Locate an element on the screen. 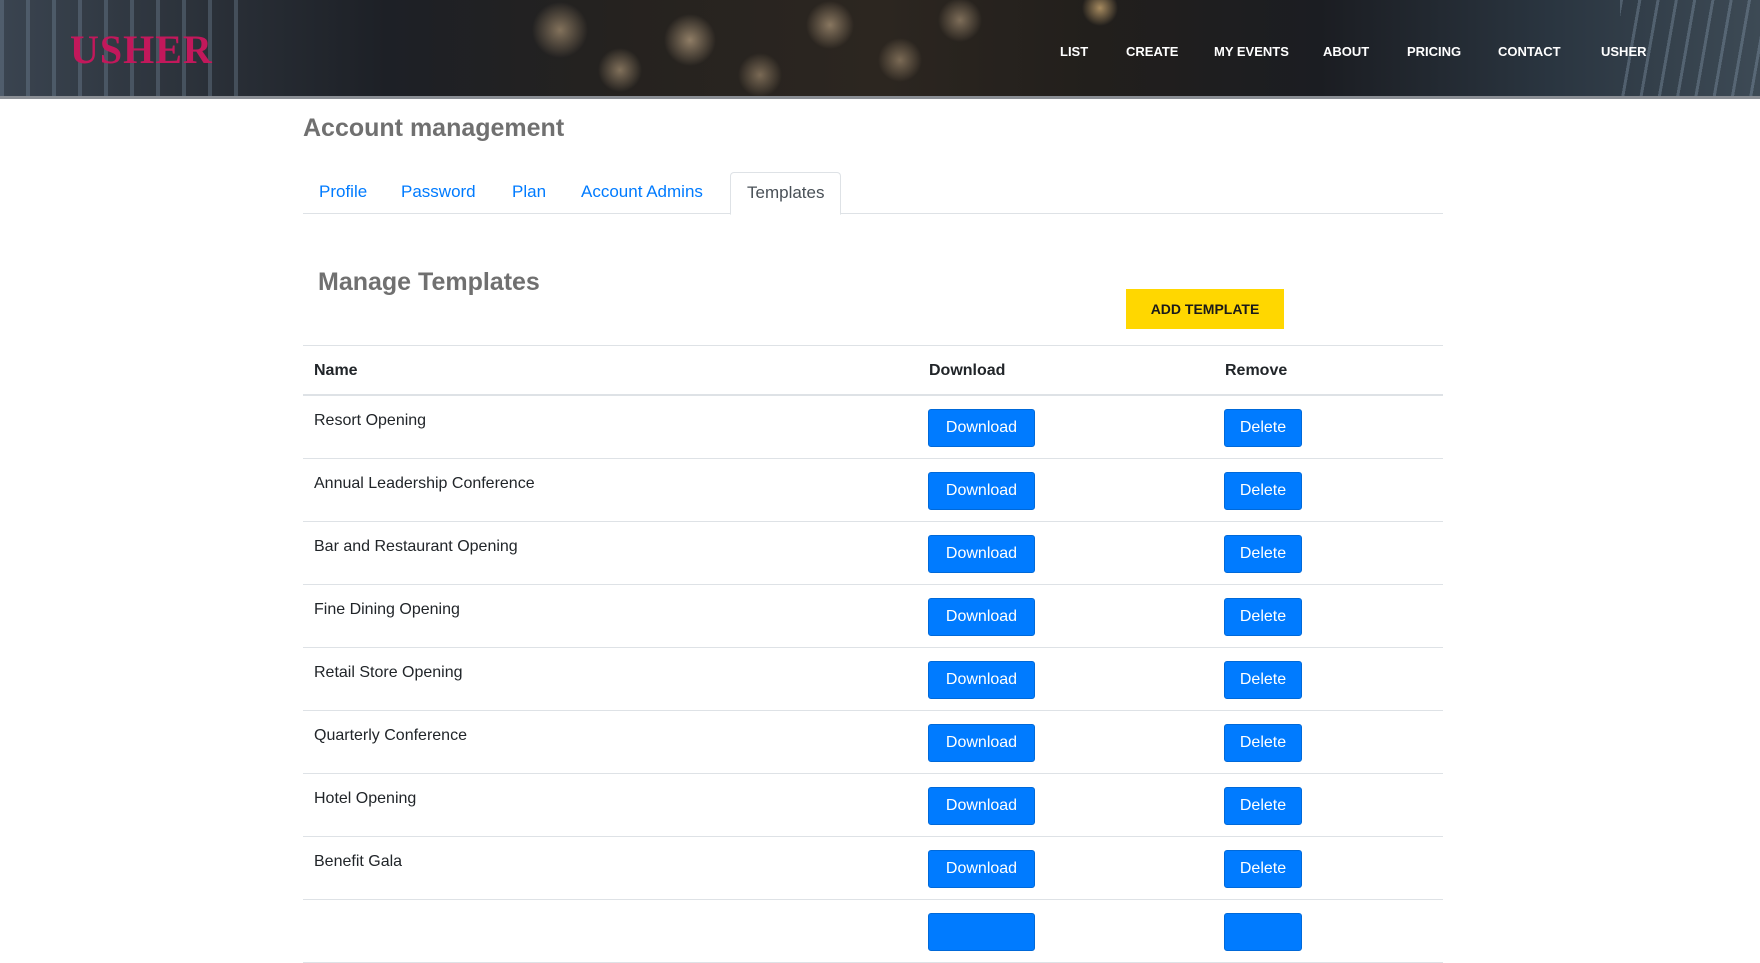 This screenshot has width=1760, height=963. table-row: Quarterly Conference Download Delete is located at coordinates (873, 742).